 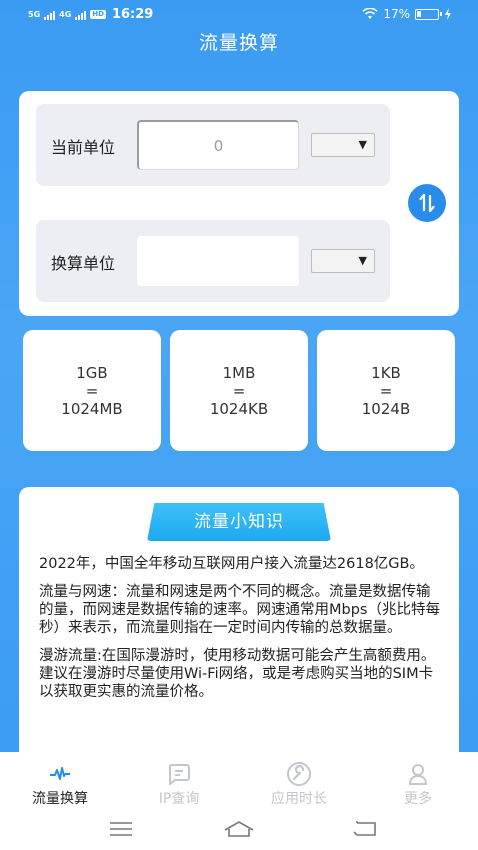 I want to click on network-4g-label: 4G, so click(x=65, y=14).